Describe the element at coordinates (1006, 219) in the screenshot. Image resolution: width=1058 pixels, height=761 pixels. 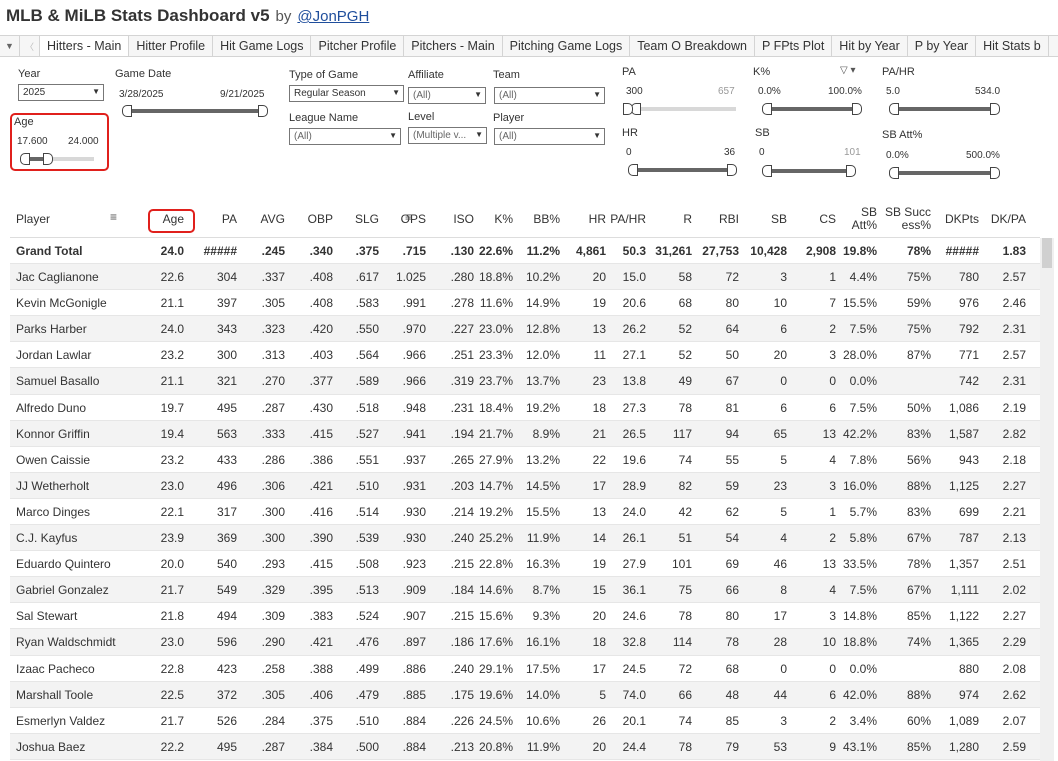
I see `col-header-dk-pa: DK/PA` at that location.